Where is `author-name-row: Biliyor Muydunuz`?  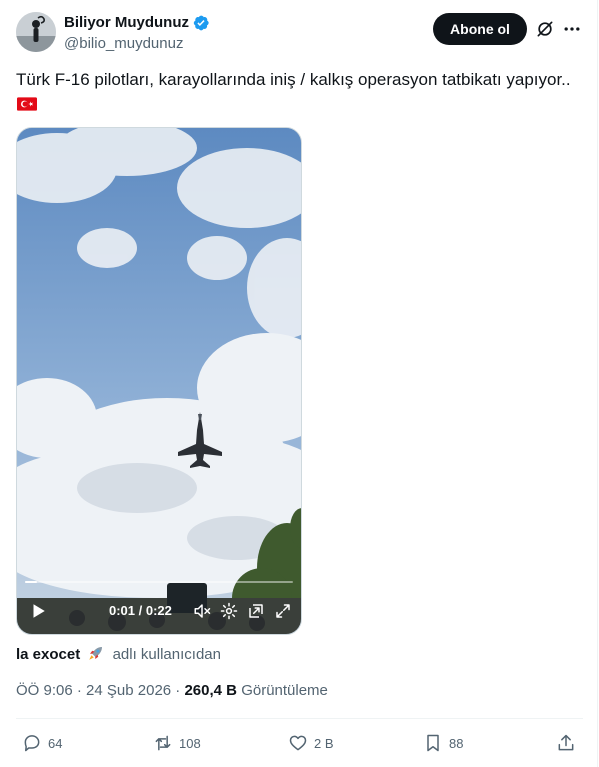 author-name-row: Biliyor Muydunuz is located at coordinates (137, 23).